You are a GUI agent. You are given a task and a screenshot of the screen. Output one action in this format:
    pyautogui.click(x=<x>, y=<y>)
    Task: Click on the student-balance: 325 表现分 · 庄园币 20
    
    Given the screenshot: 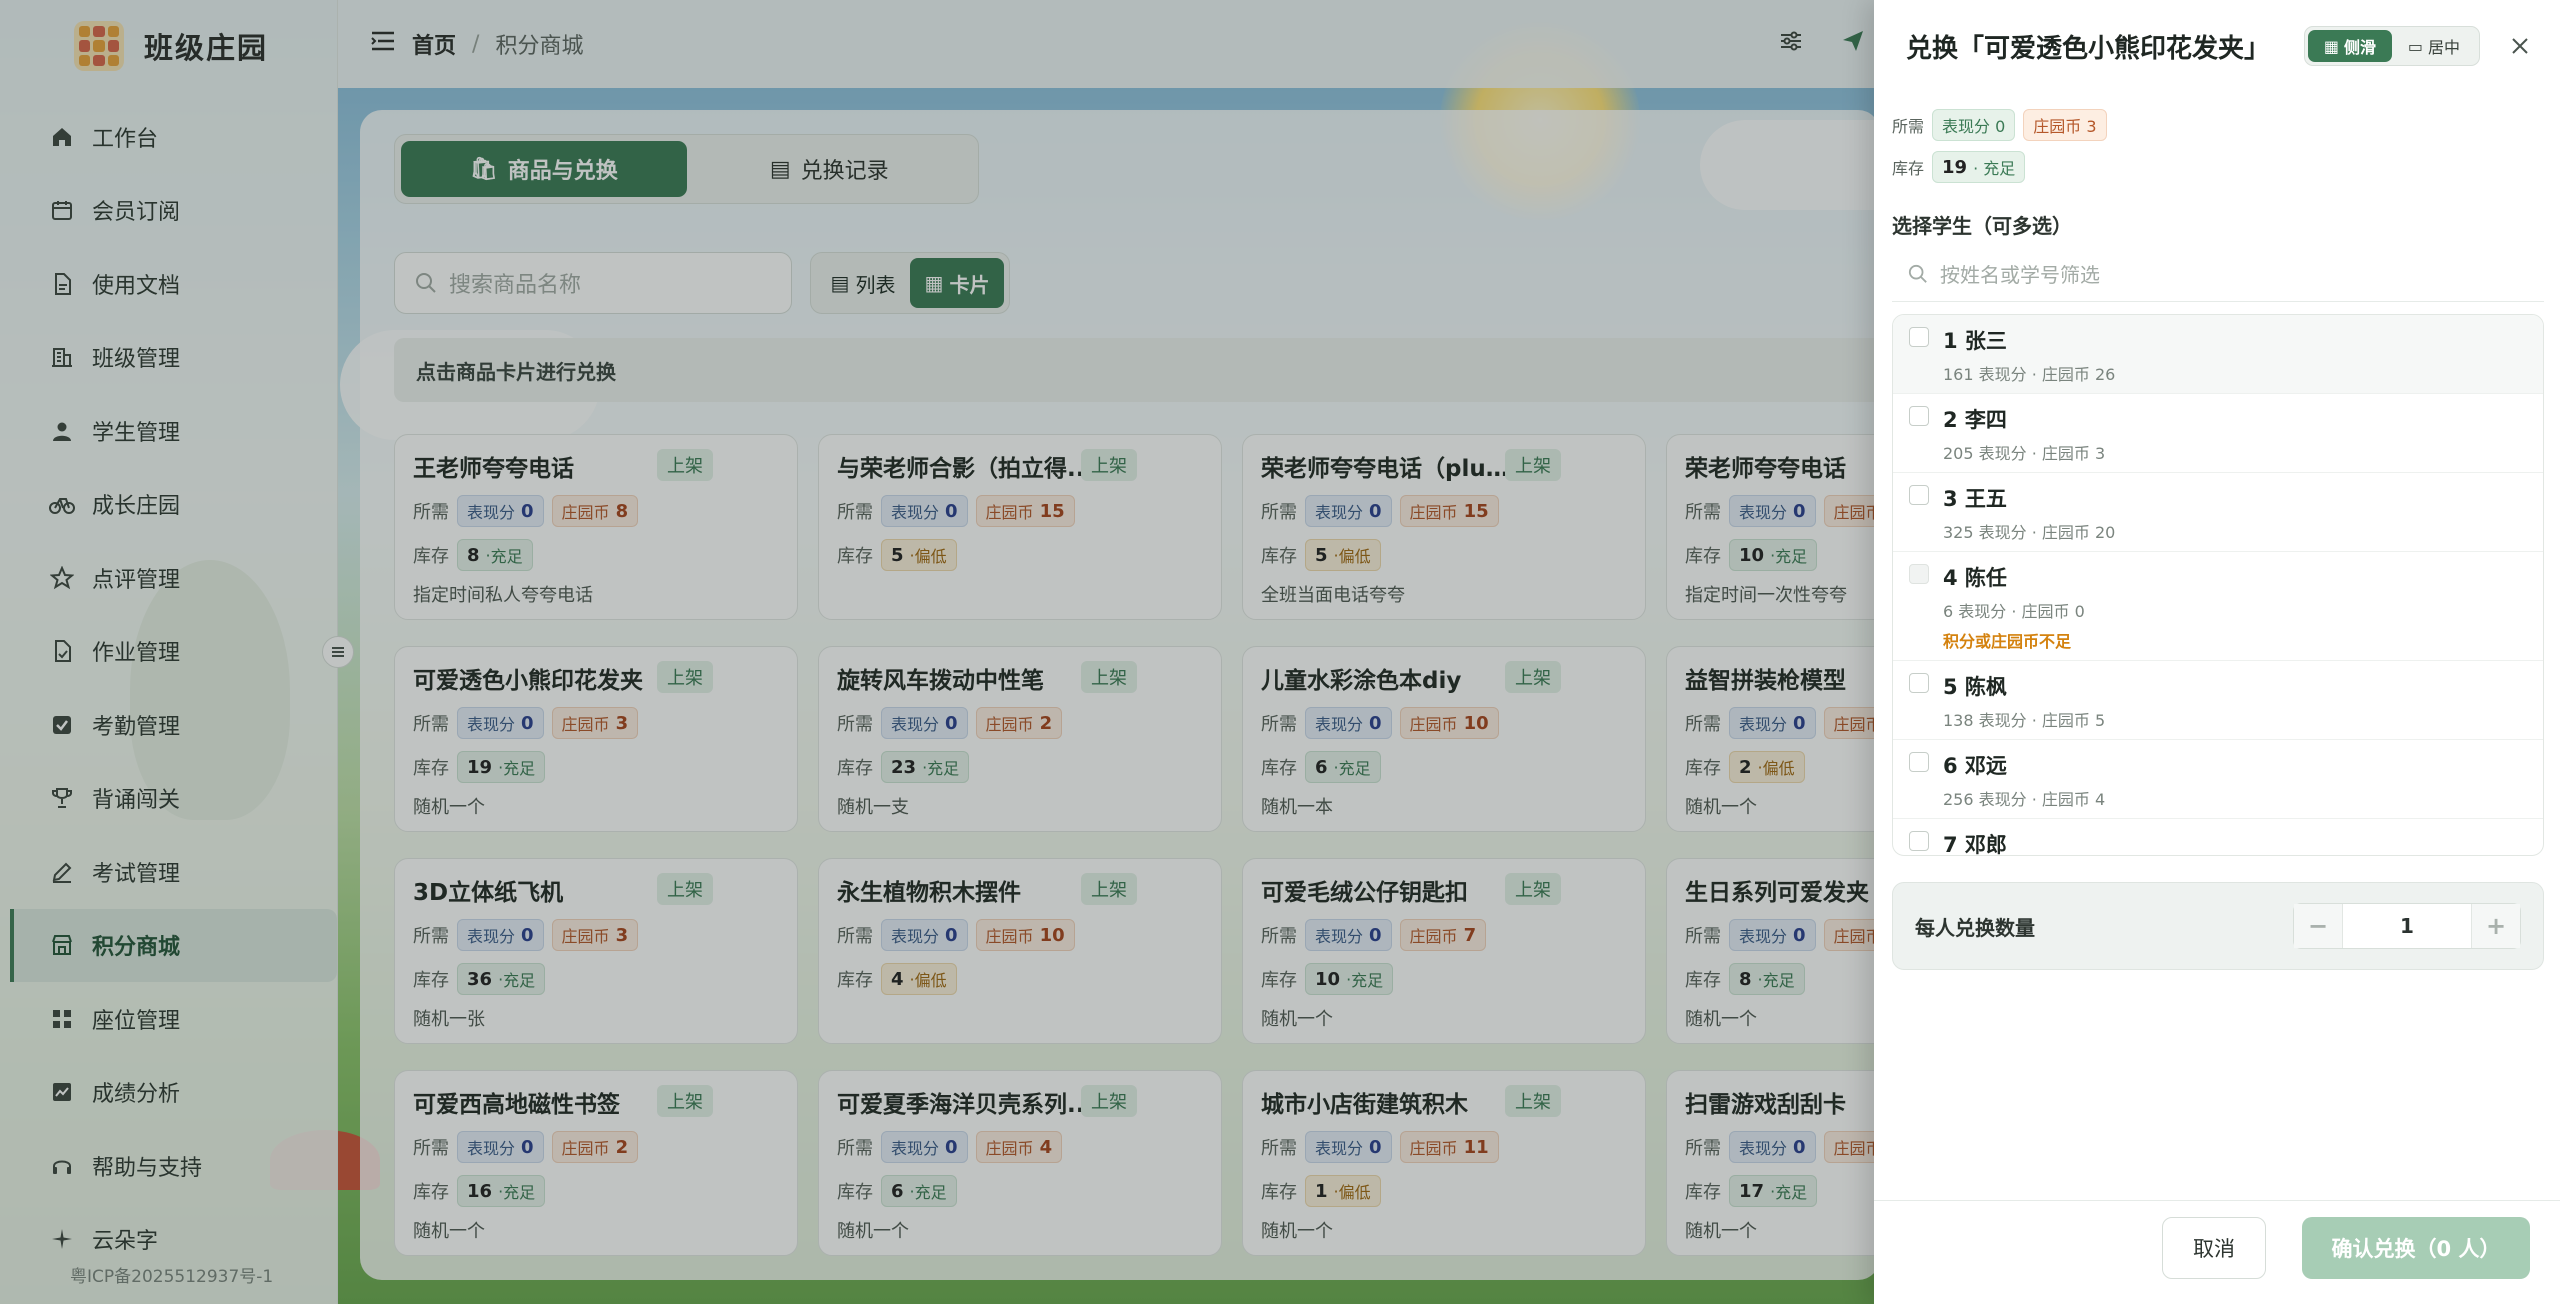 What is the action you would take?
    pyautogui.click(x=2029, y=532)
    